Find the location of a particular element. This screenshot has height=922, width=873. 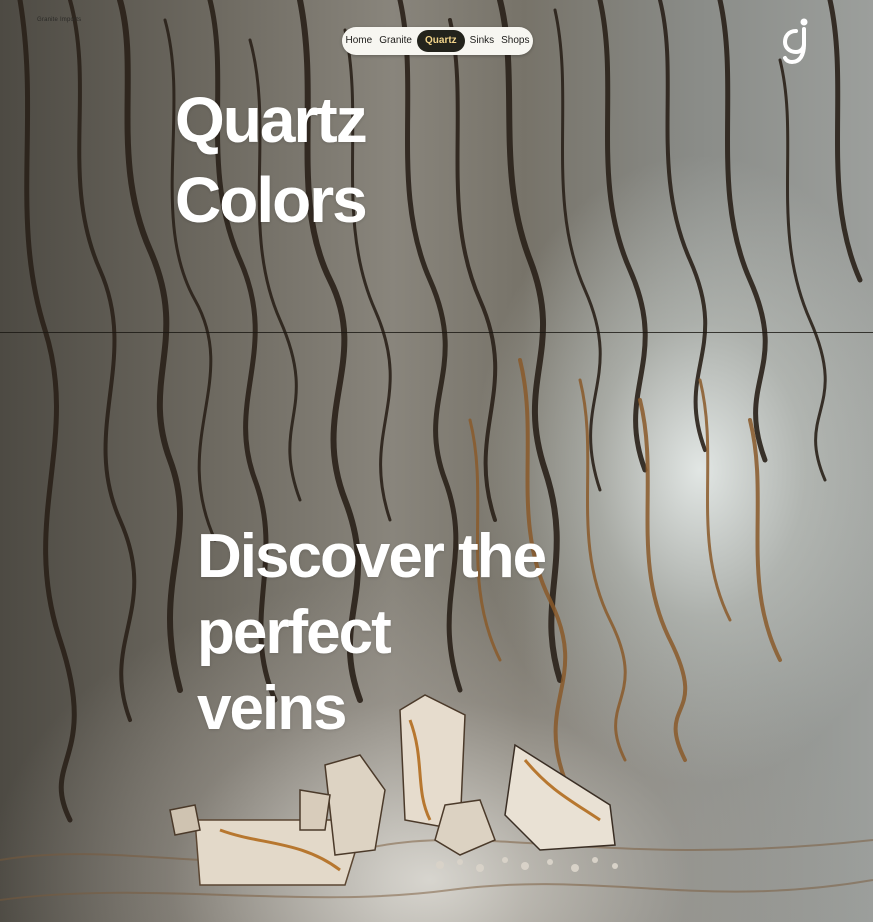

nav-item-home: Home is located at coordinates (359, 41).